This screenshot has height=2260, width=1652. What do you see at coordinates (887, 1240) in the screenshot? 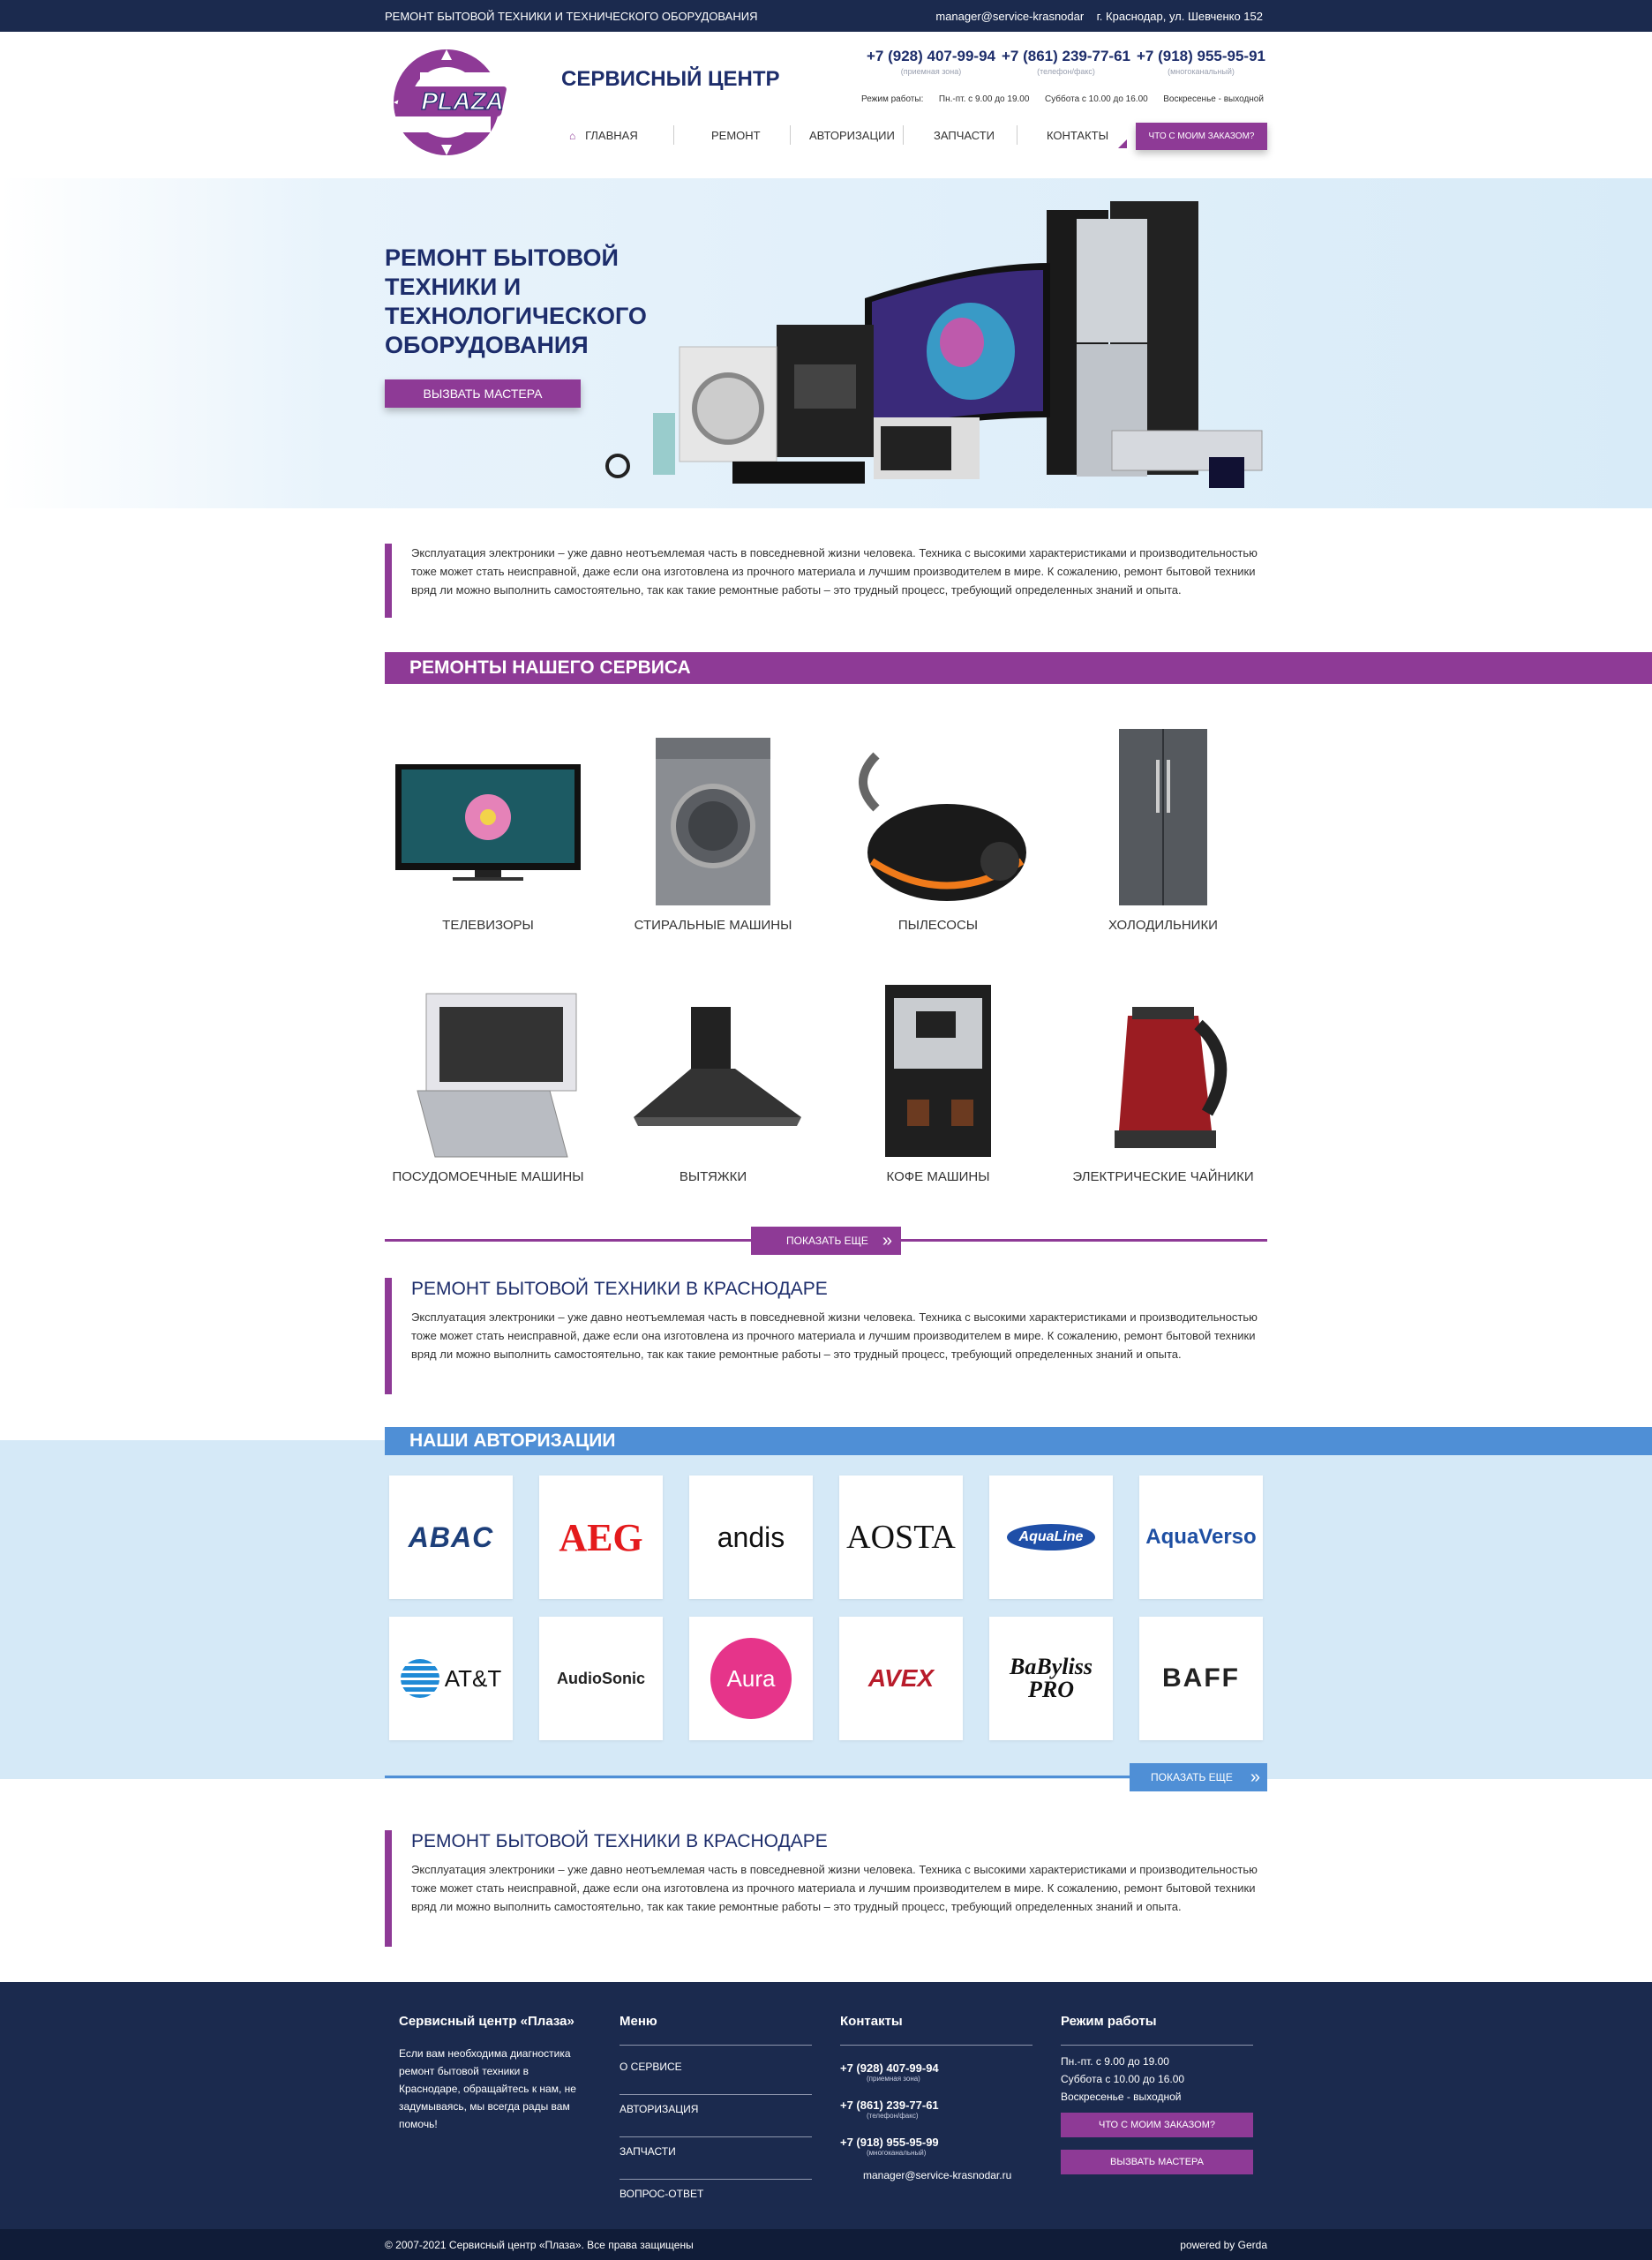
I see `chevron-down-icon: »` at bounding box center [887, 1240].